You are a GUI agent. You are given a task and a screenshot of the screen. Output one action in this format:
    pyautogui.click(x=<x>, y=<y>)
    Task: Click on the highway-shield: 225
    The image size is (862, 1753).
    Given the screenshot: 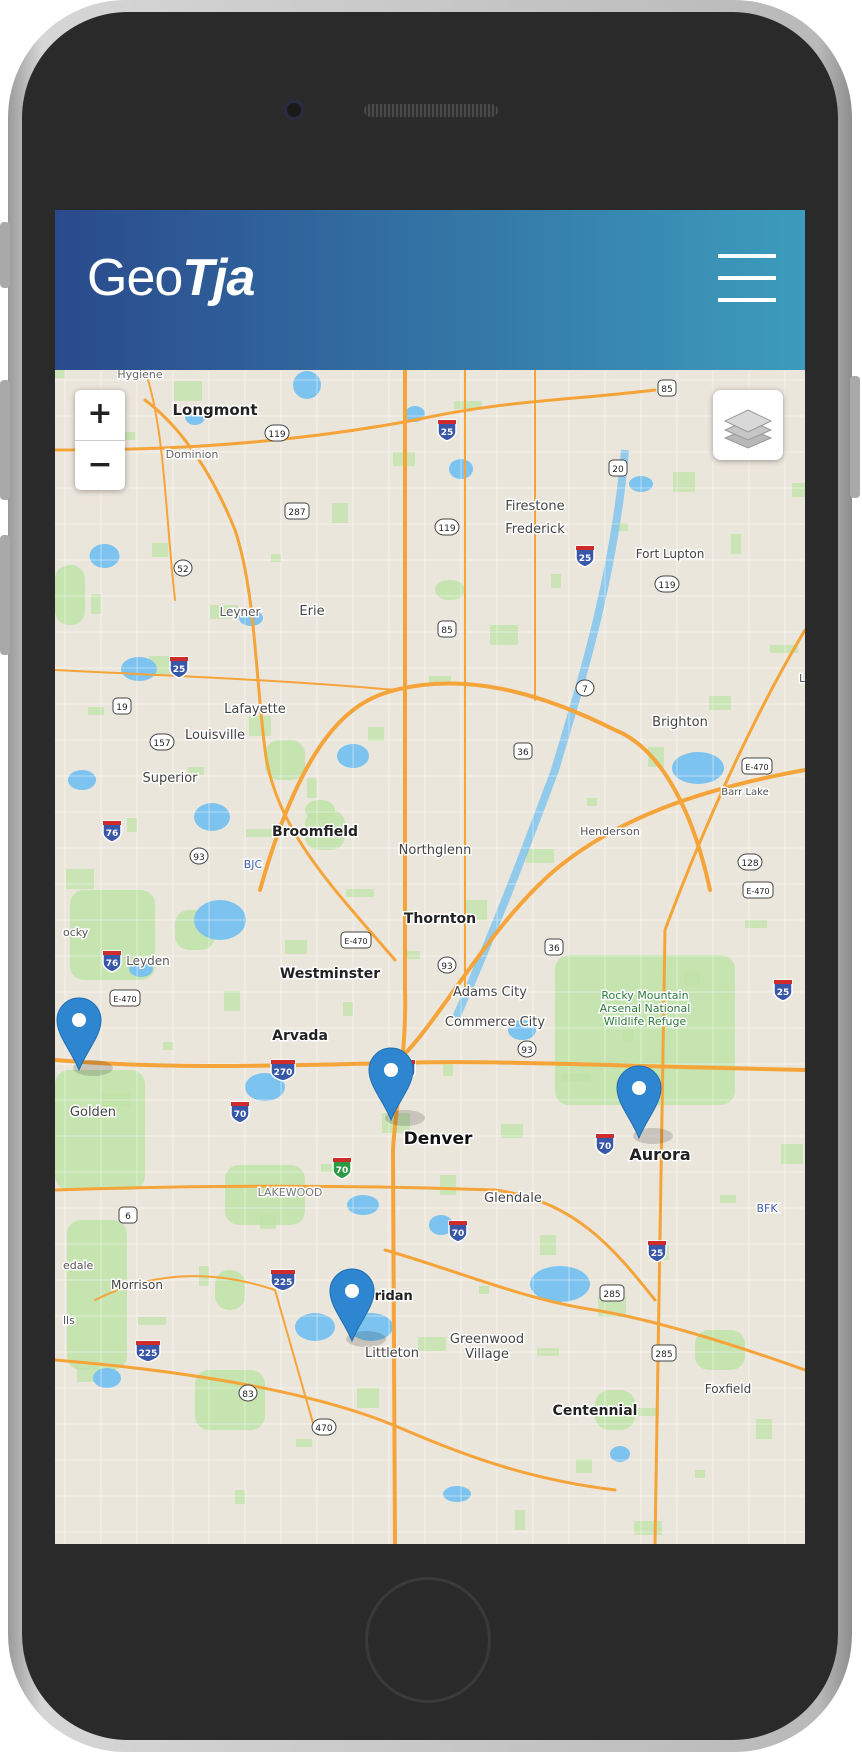 What is the action you would take?
    pyautogui.click(x=148, y=1351)
    